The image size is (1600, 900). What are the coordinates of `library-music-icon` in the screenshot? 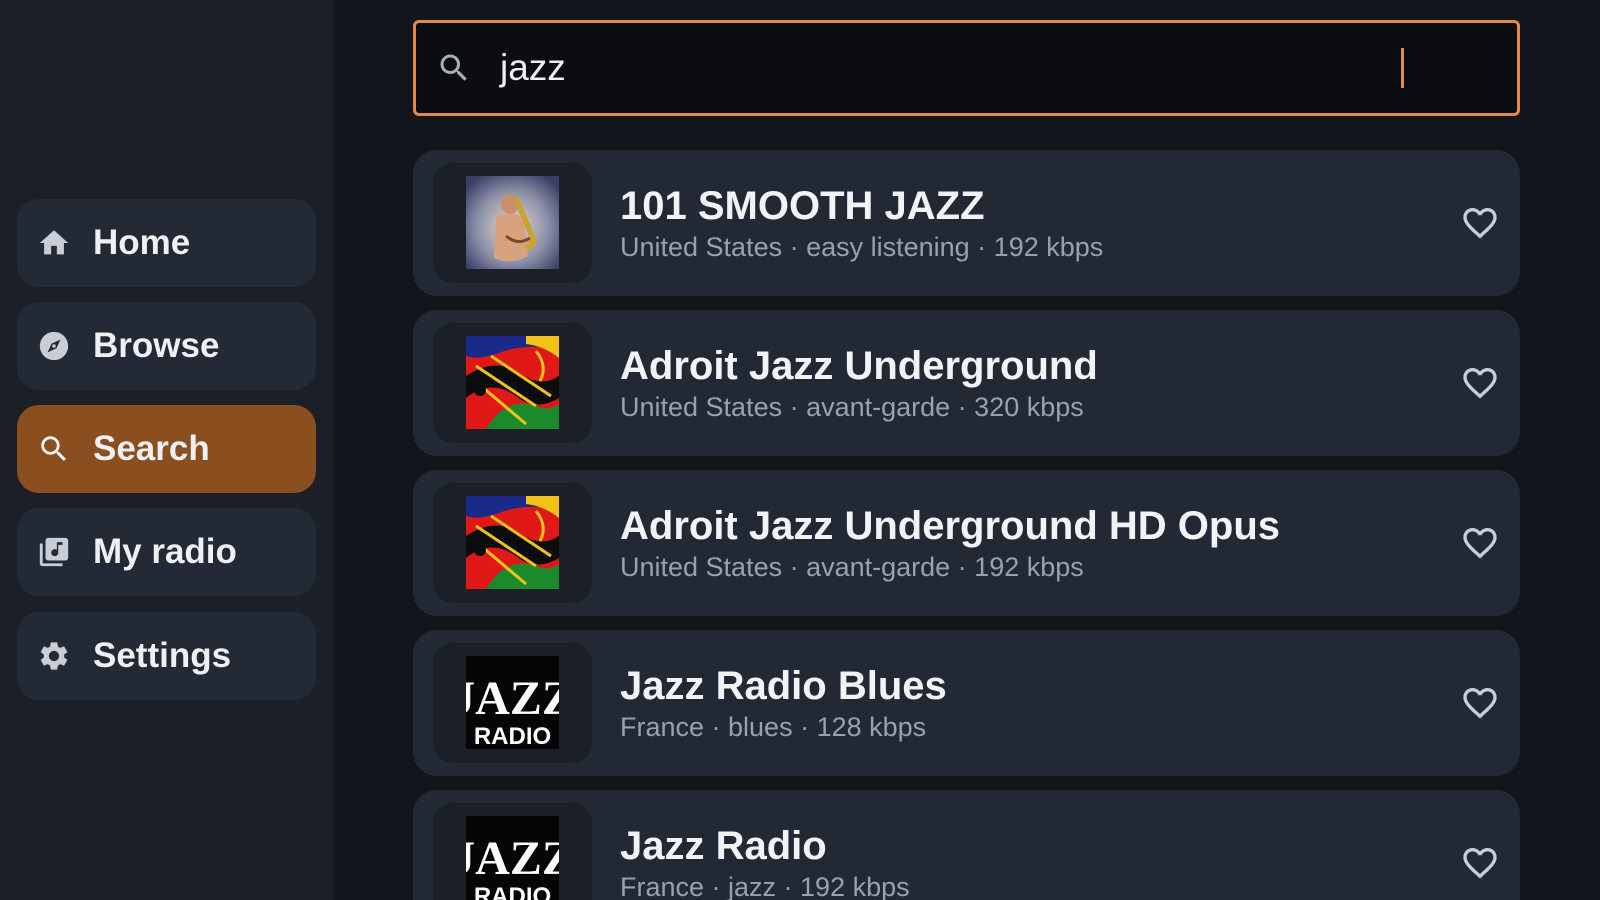 It's located at (54, 552).